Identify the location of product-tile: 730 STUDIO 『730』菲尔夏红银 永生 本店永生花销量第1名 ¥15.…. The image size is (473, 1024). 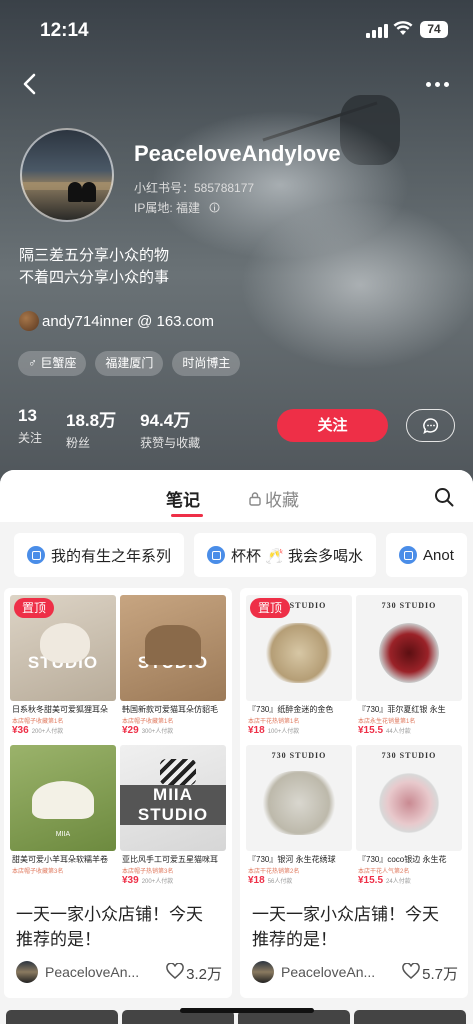
(409, 668).